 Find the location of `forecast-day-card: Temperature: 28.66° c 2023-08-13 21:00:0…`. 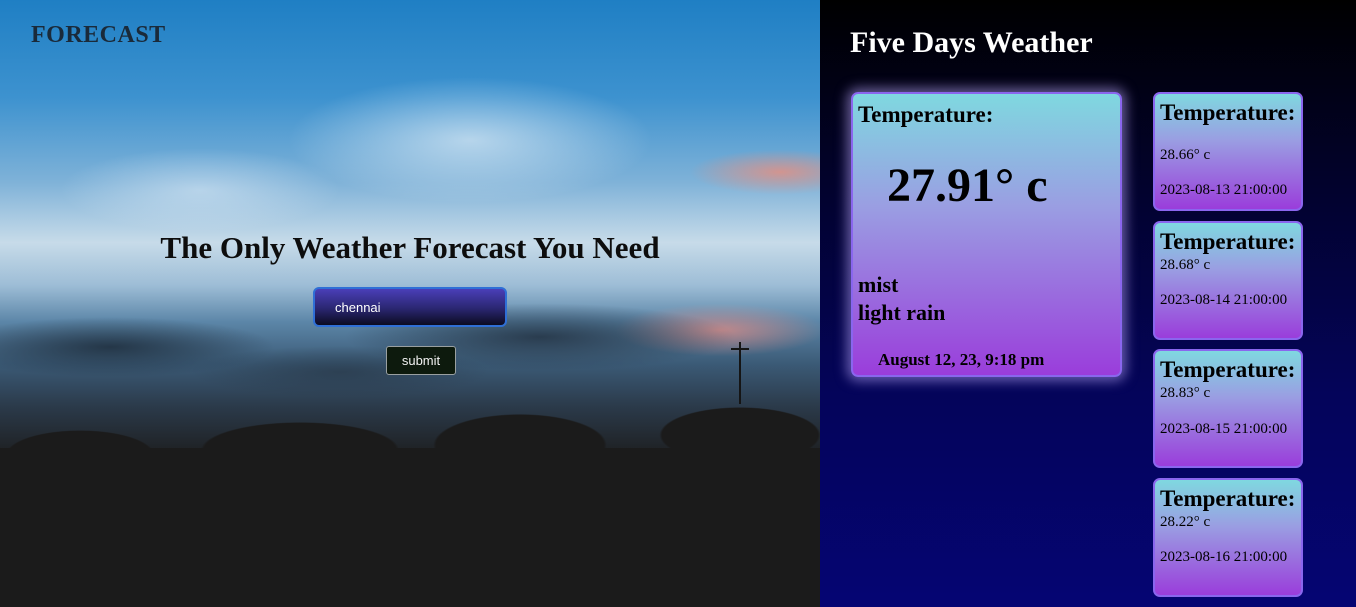

forecast-day-card: Temperature: 28.66° c 2023-08-13 21:00:0… is located at coordinates (1228, 151).